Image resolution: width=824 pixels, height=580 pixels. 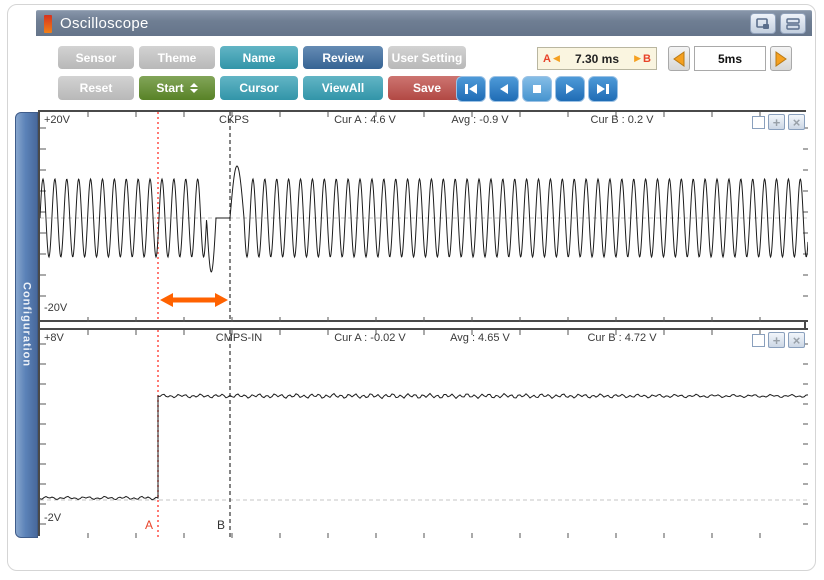 I want to click on sensor-button: Sensor, so click(x=96, y=57).